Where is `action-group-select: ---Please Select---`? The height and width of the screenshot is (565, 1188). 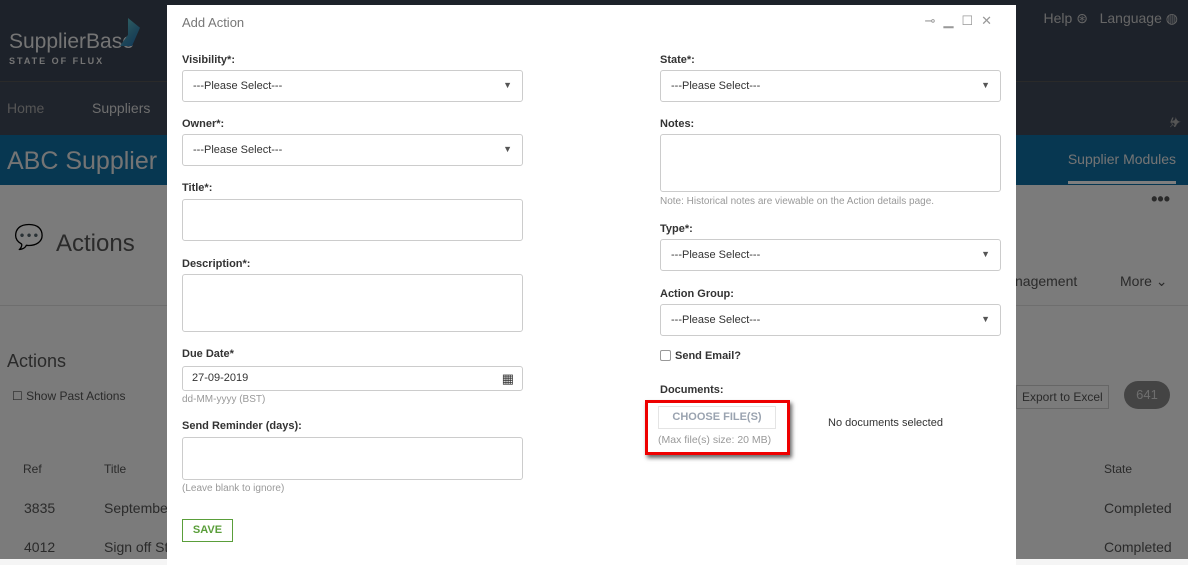
action-group-select: ---Please Select--- is located at coordinates (830, 320).